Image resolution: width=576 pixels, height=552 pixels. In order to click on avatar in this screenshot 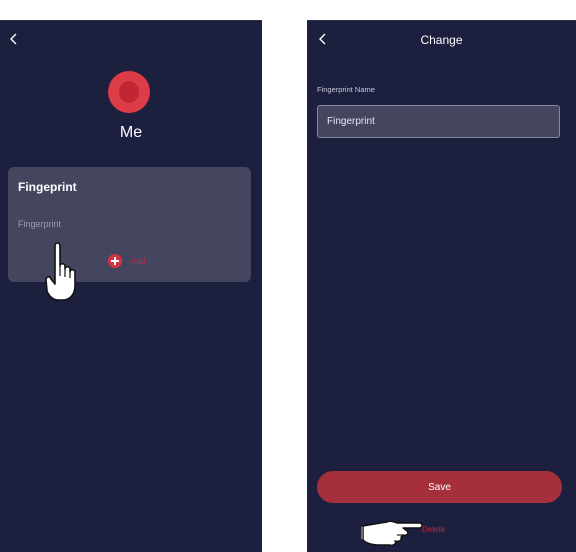, I will do `click(129, 92)`.